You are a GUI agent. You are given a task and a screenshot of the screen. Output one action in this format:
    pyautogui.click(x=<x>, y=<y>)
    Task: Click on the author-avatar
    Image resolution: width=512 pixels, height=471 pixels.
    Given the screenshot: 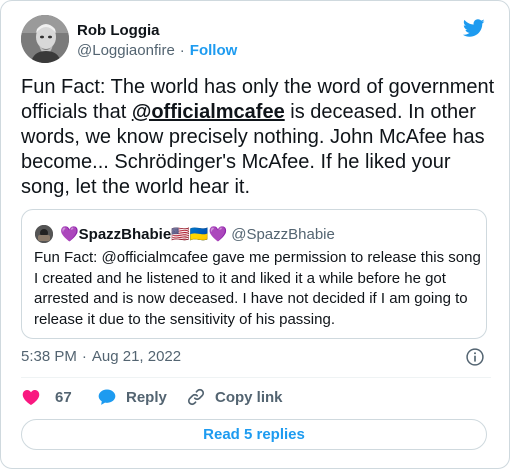 What is the action you would take?
    pyautogui.click(x=45, y=39)
    